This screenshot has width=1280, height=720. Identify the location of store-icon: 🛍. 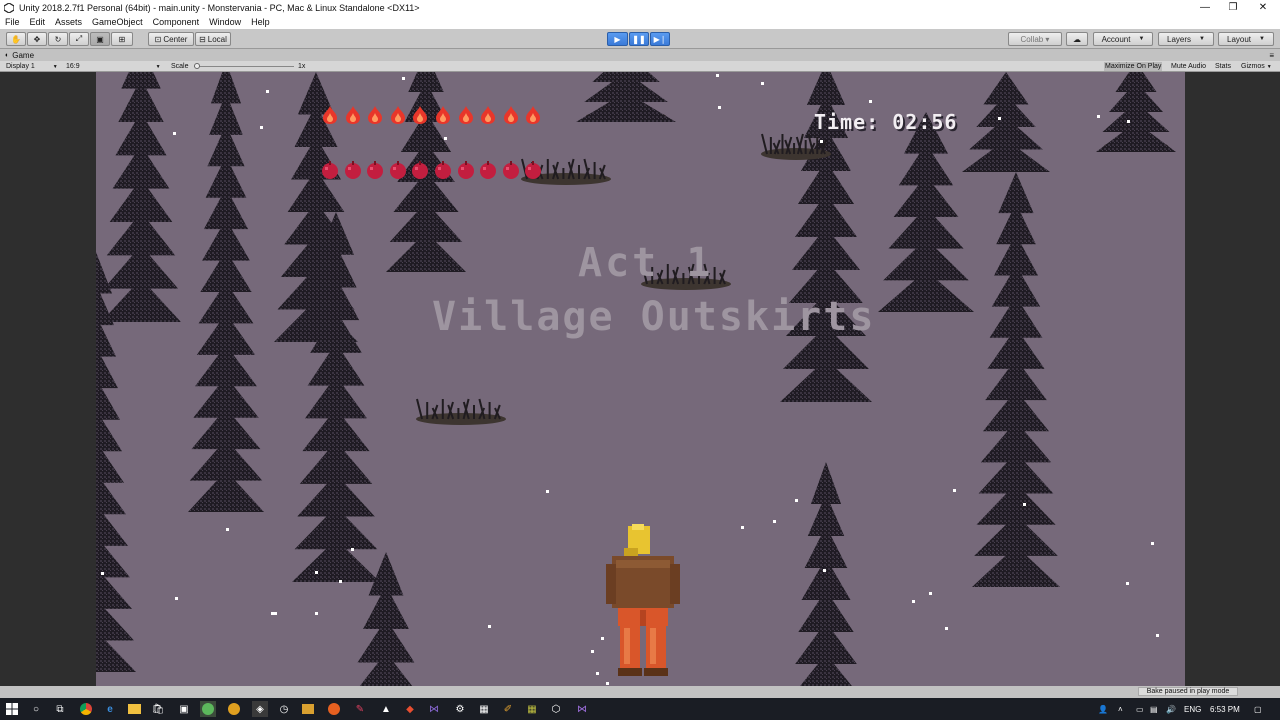
(158, 709).